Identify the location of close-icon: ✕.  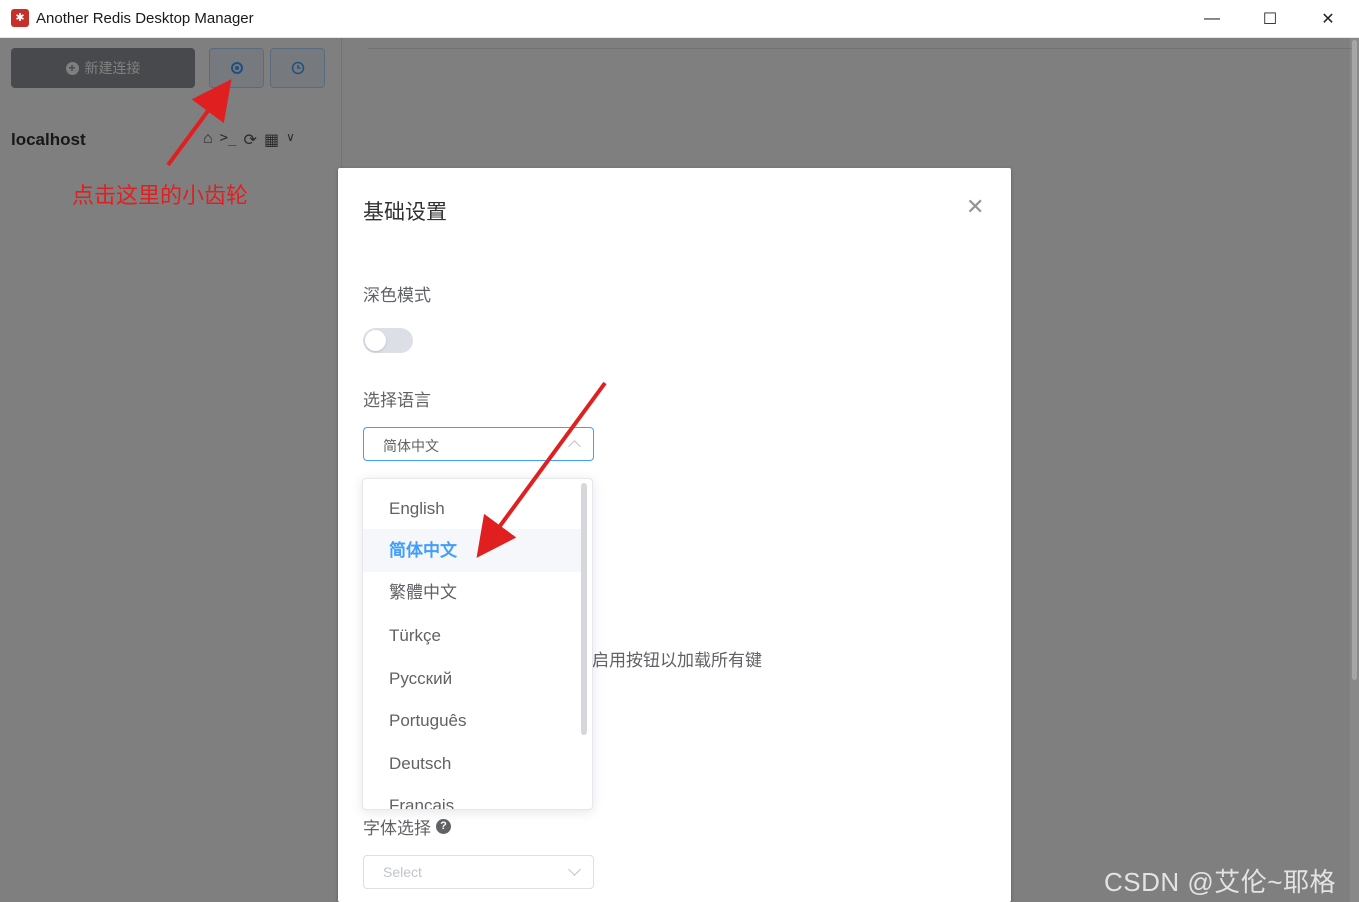
(975, 207).